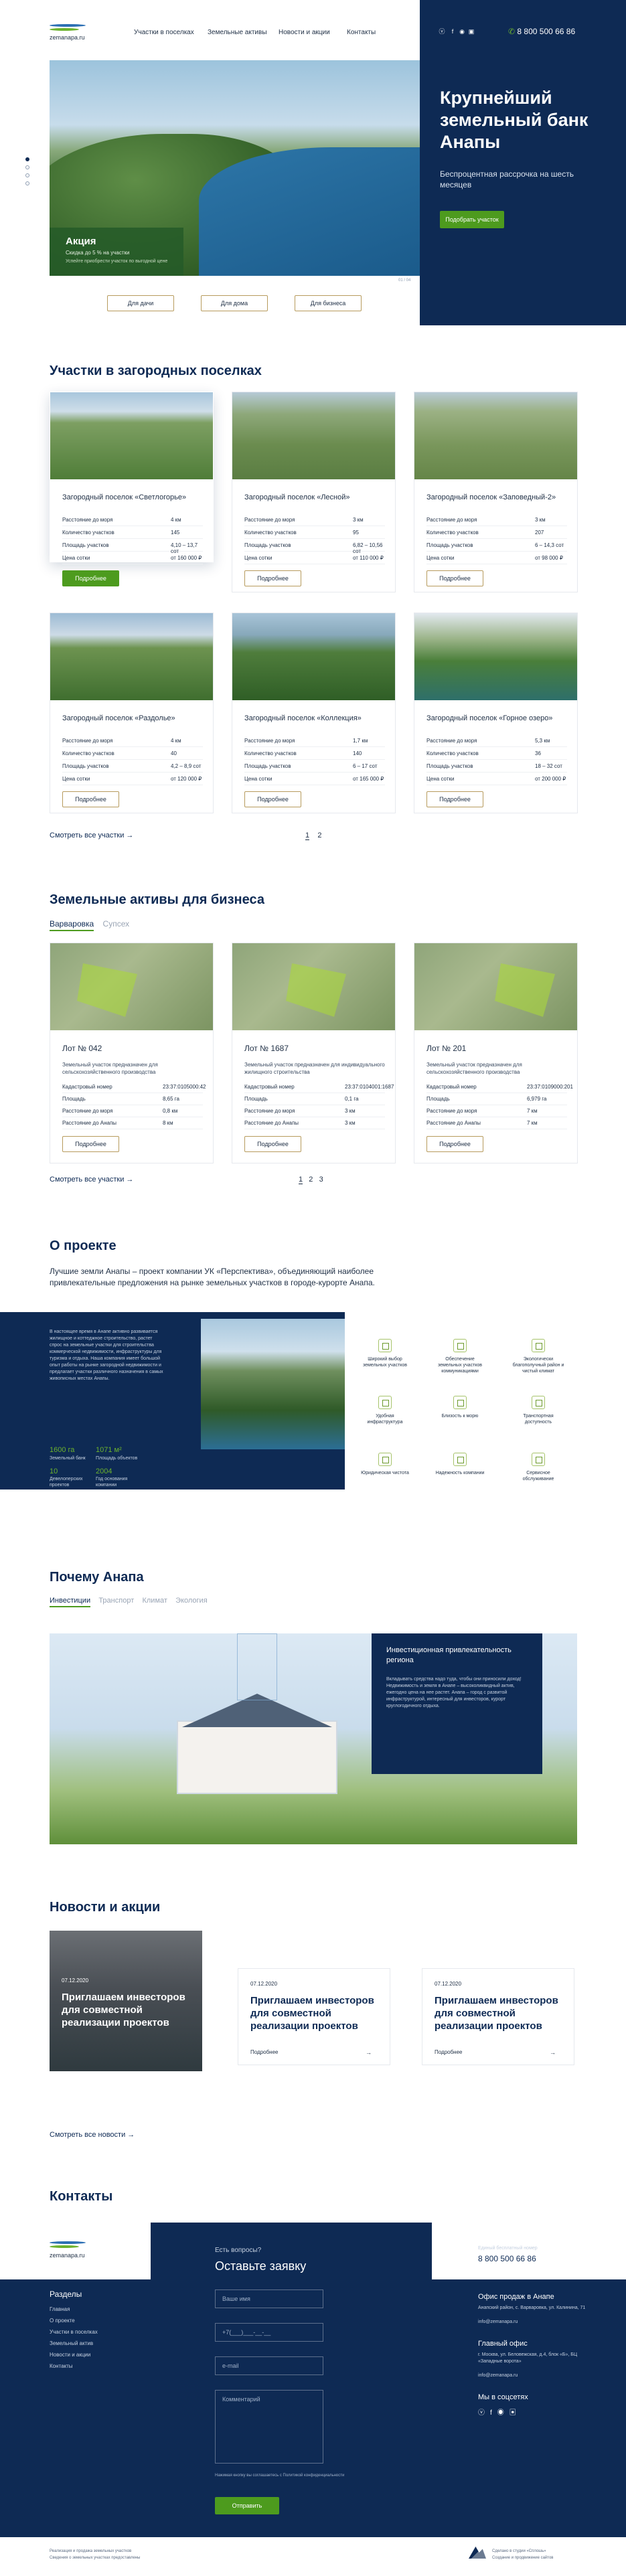 This screenshot has width=626, height=2576. I want to click on feature-item: Транспортная доступность, so click(538, 1411).